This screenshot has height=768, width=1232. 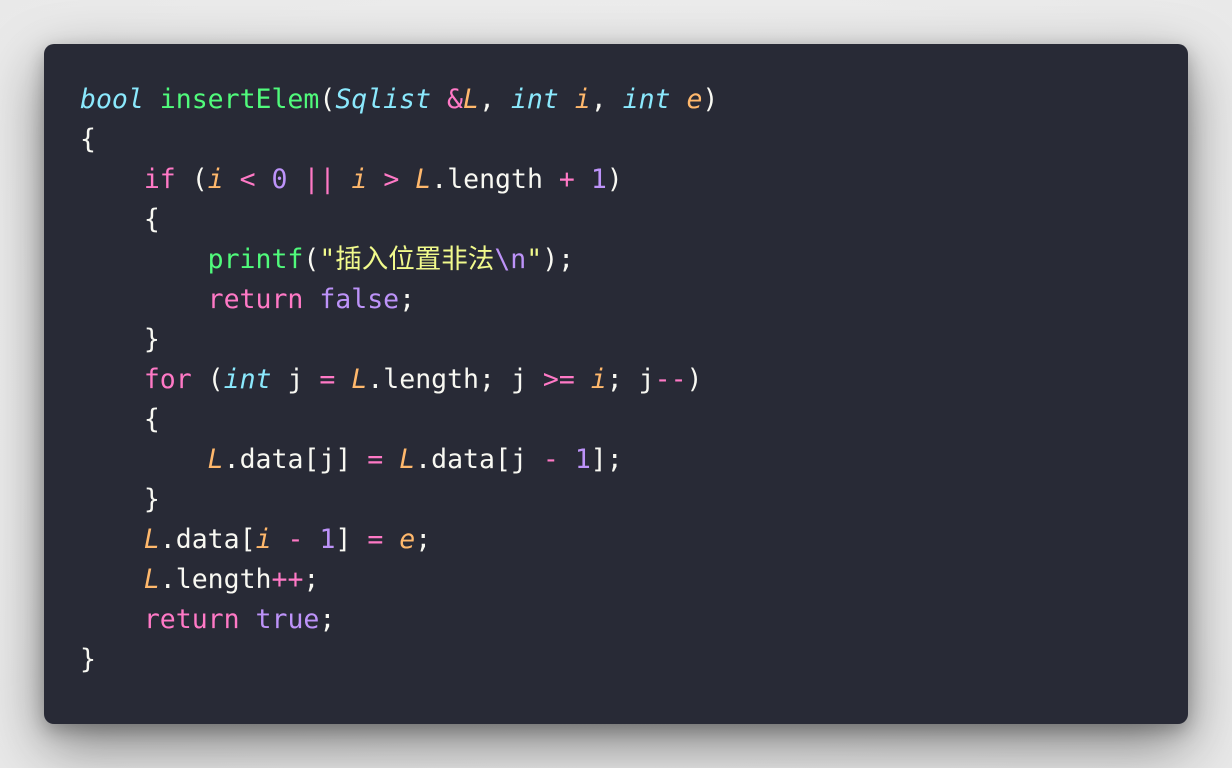 I want to click on token-function-printf: printf, so click(x=255, y=259).